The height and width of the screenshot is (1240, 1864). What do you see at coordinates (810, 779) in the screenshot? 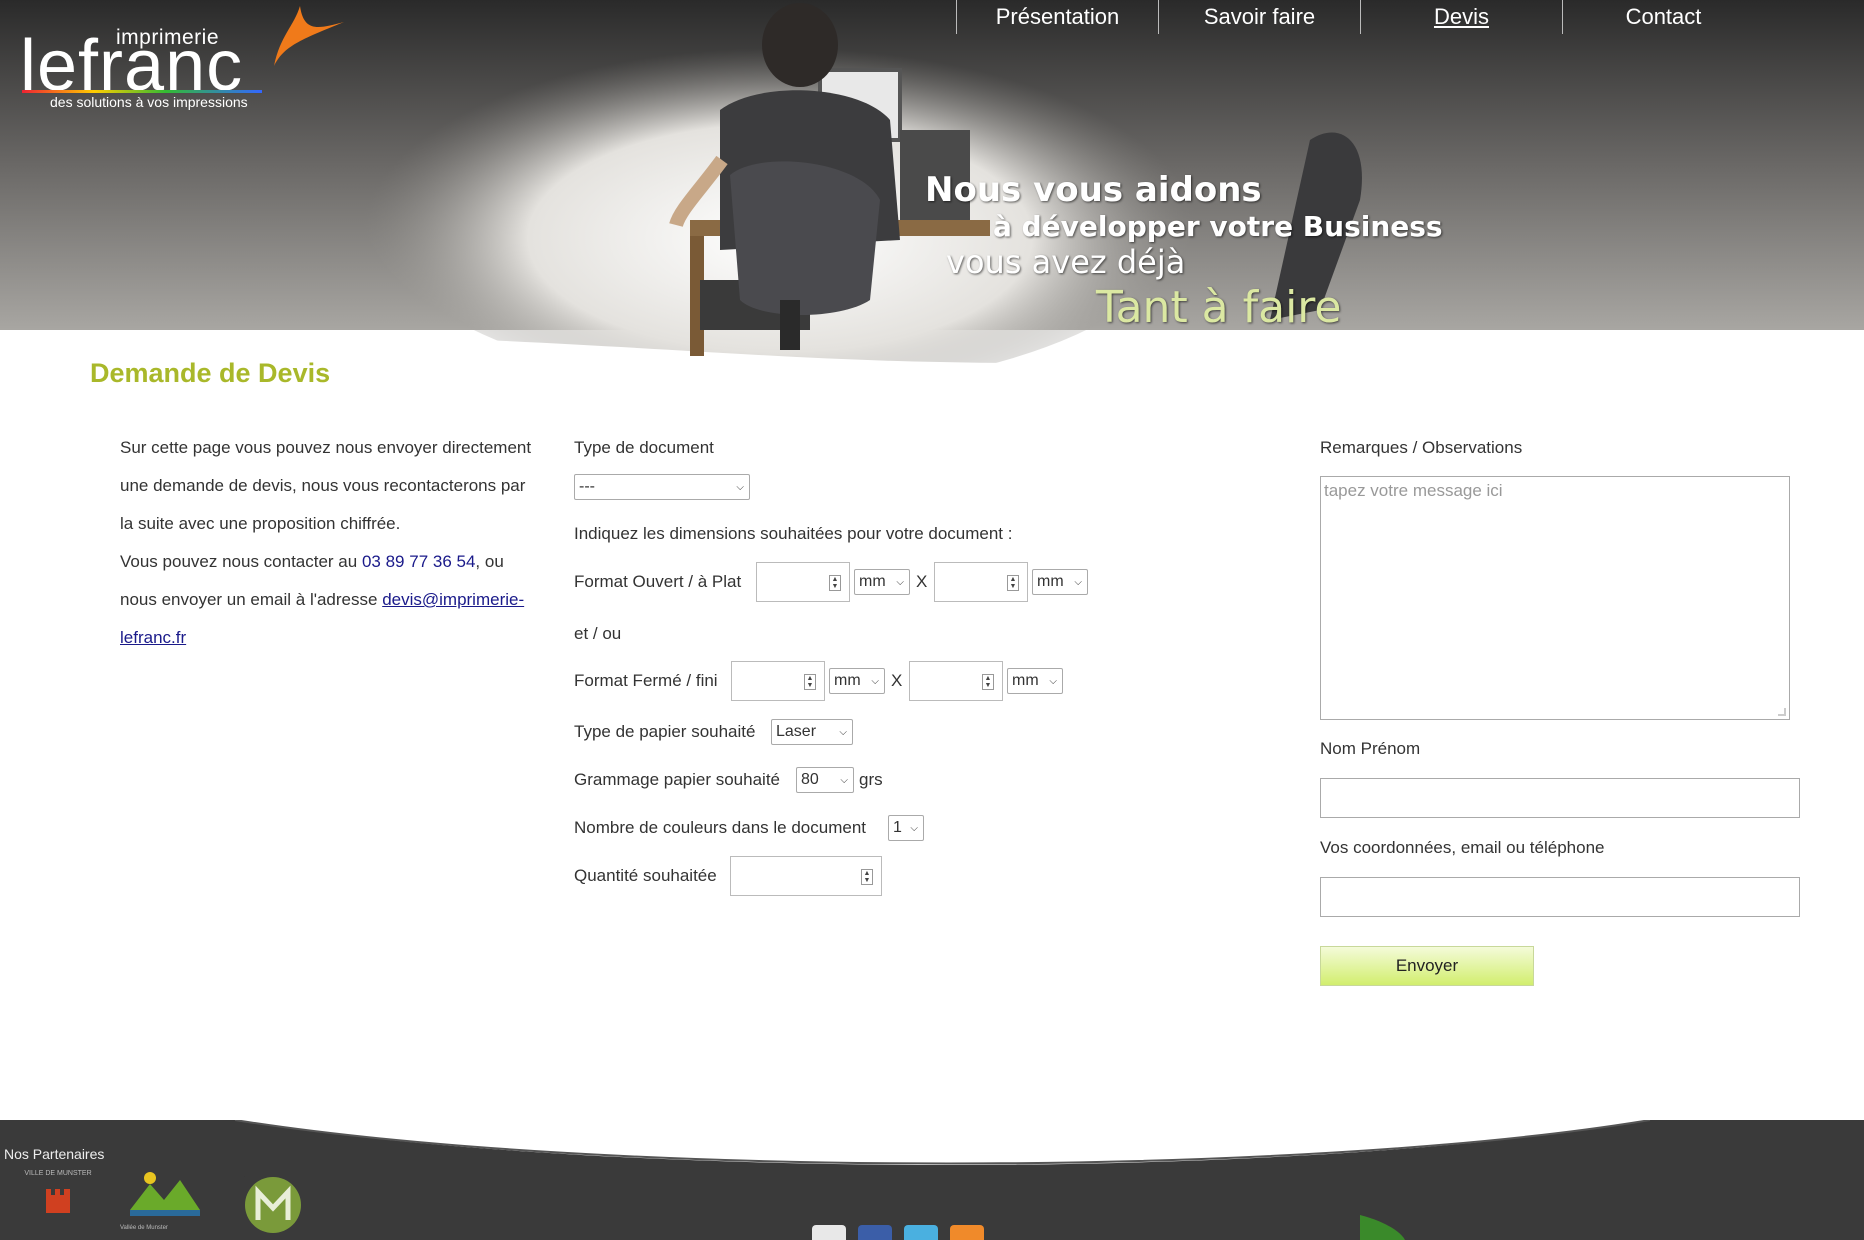
I see `grammage-value: 80` at bounding box center [810, 779].